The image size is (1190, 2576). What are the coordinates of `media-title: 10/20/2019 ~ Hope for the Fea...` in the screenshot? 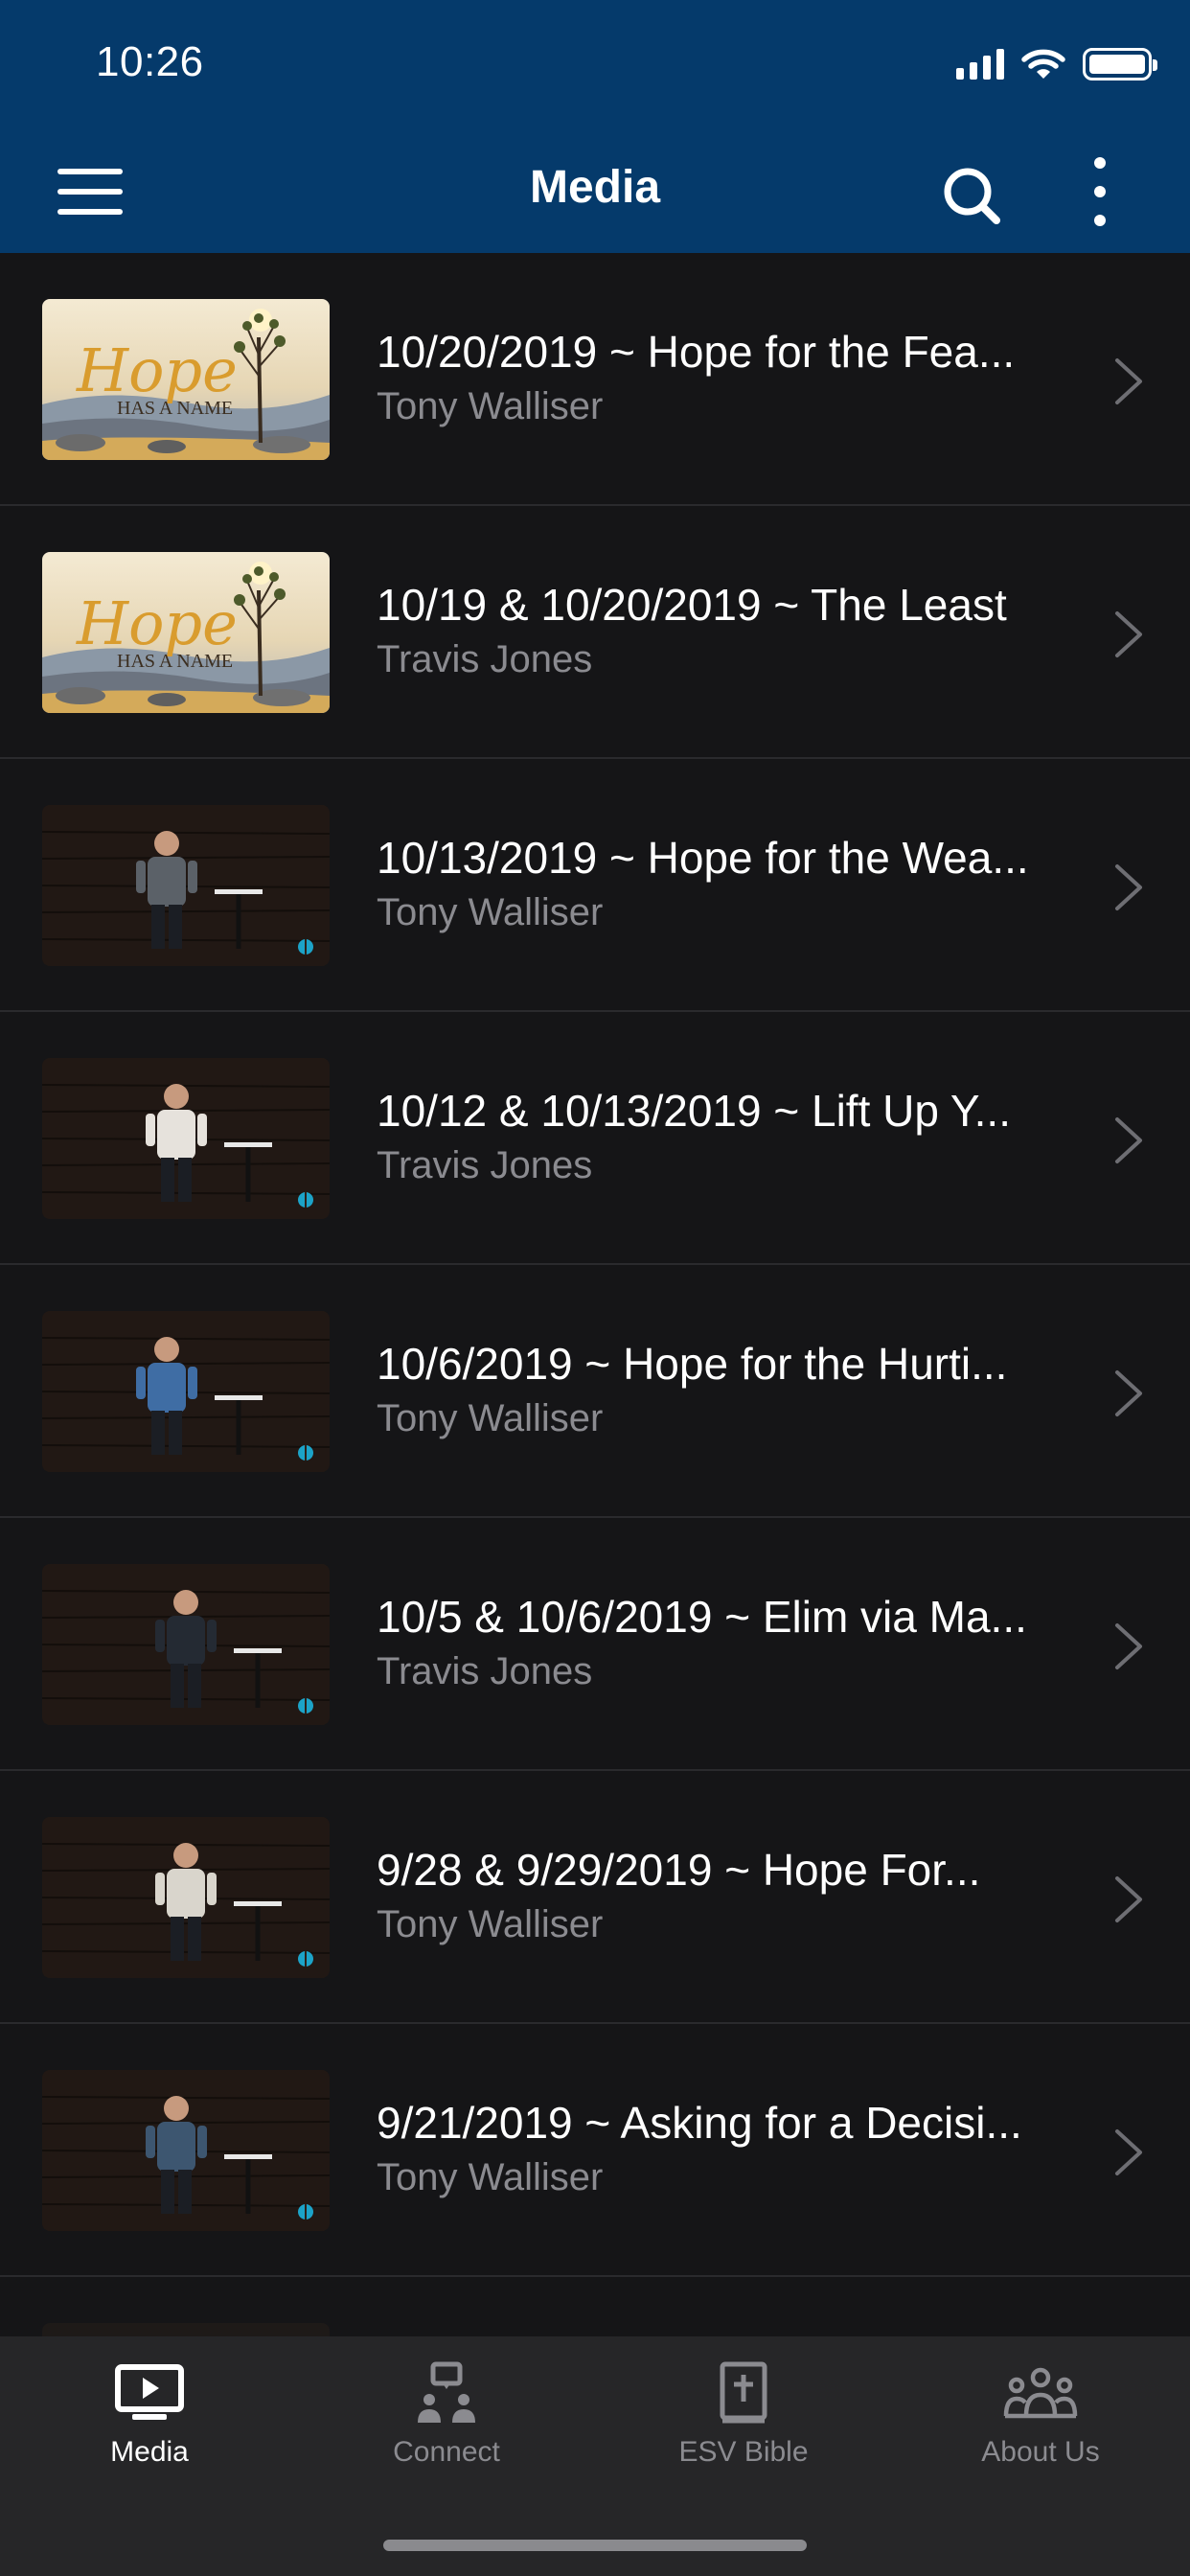 It's located at (697, 352).